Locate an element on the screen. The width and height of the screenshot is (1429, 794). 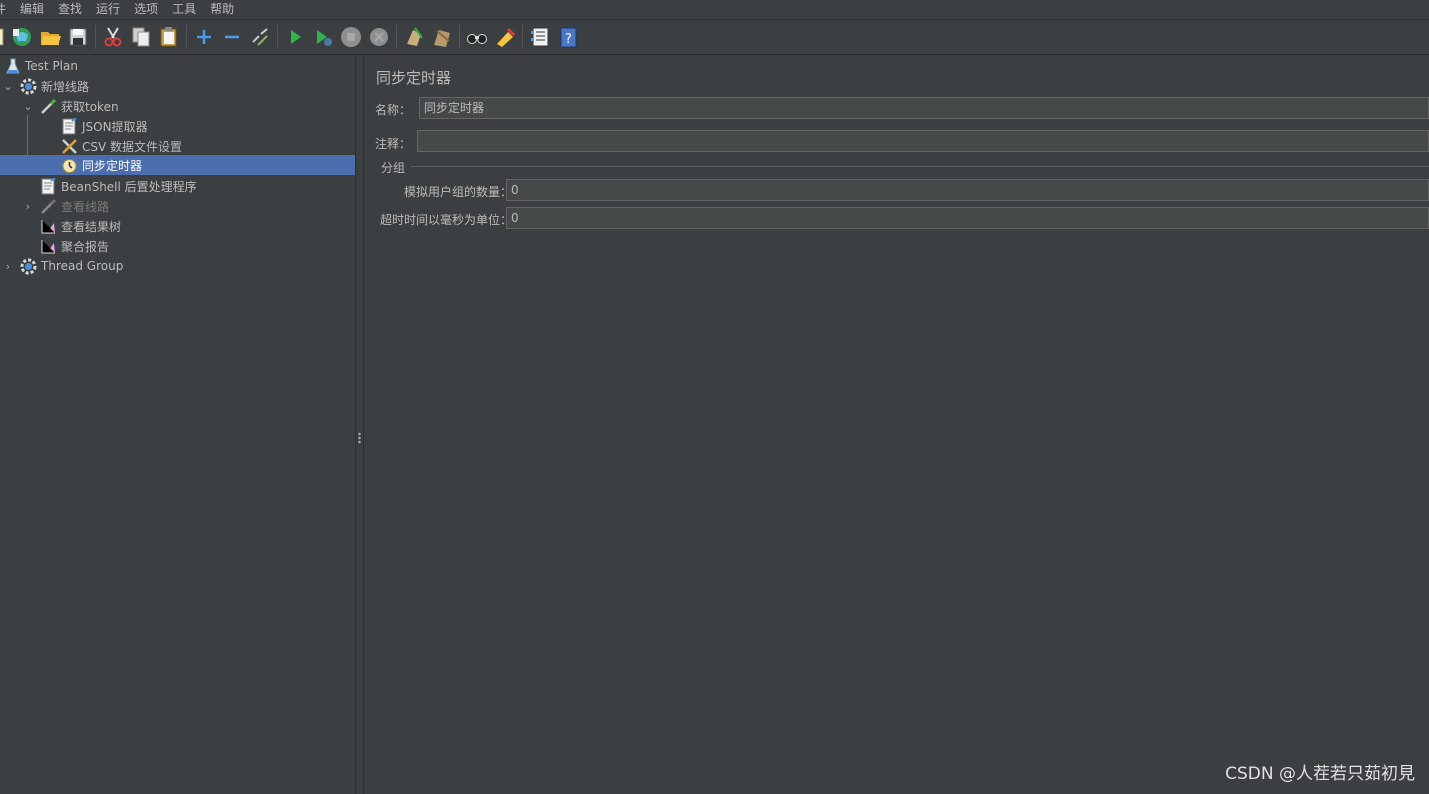
shutdown-icon is located at coordinates (379, 37).